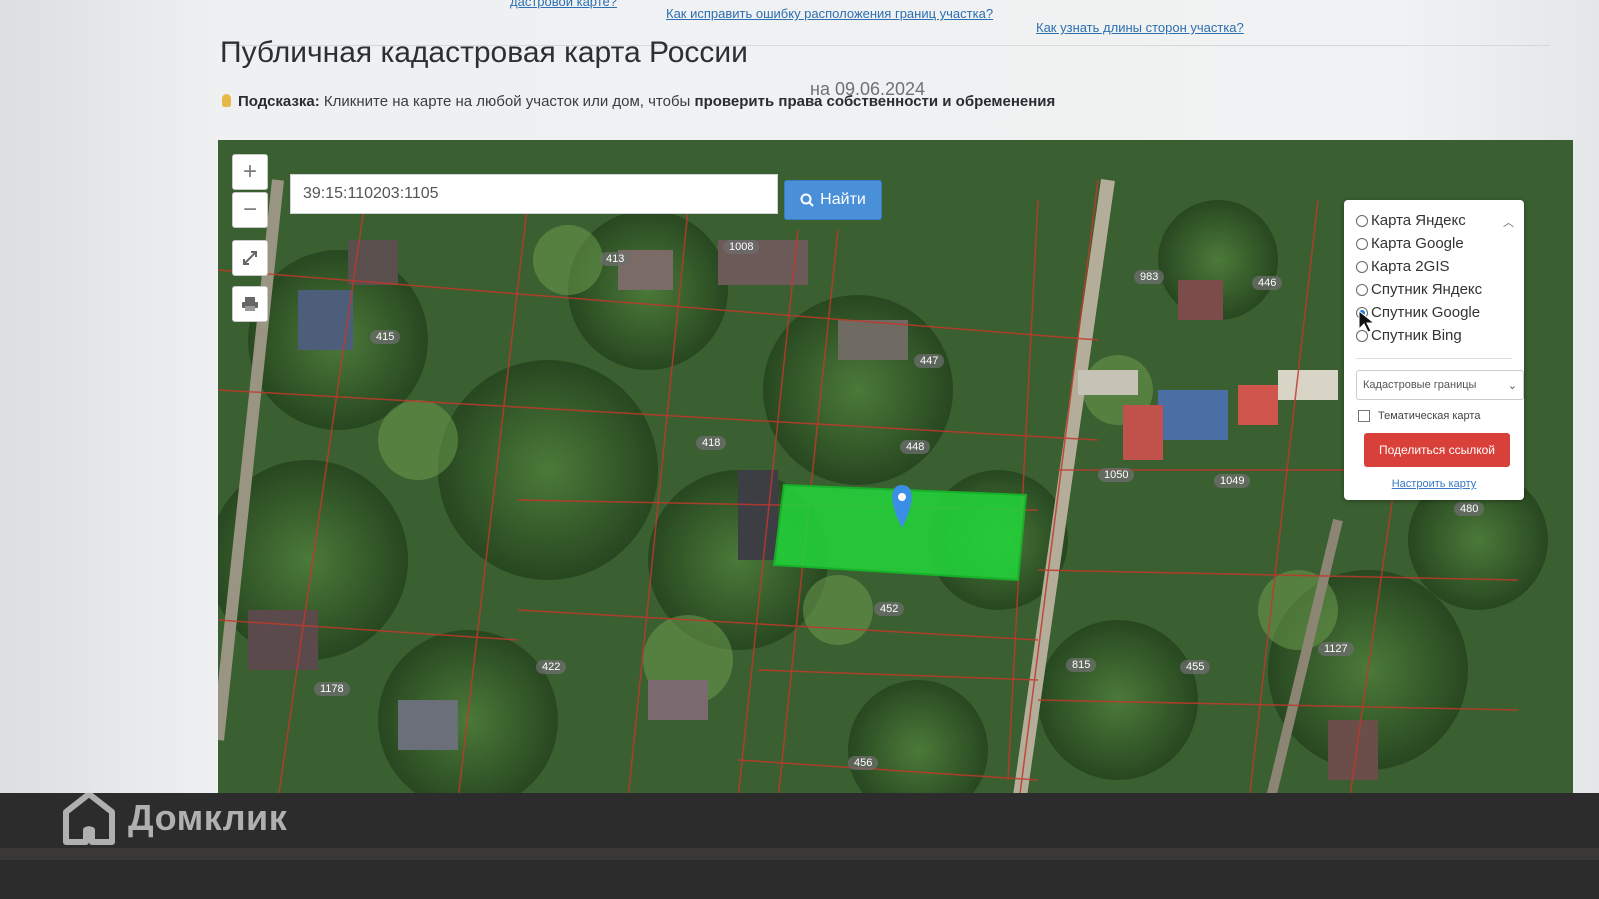 This screenshot has width=1599, height=899. I want to click on lot-label: 452, so click(889, 609).